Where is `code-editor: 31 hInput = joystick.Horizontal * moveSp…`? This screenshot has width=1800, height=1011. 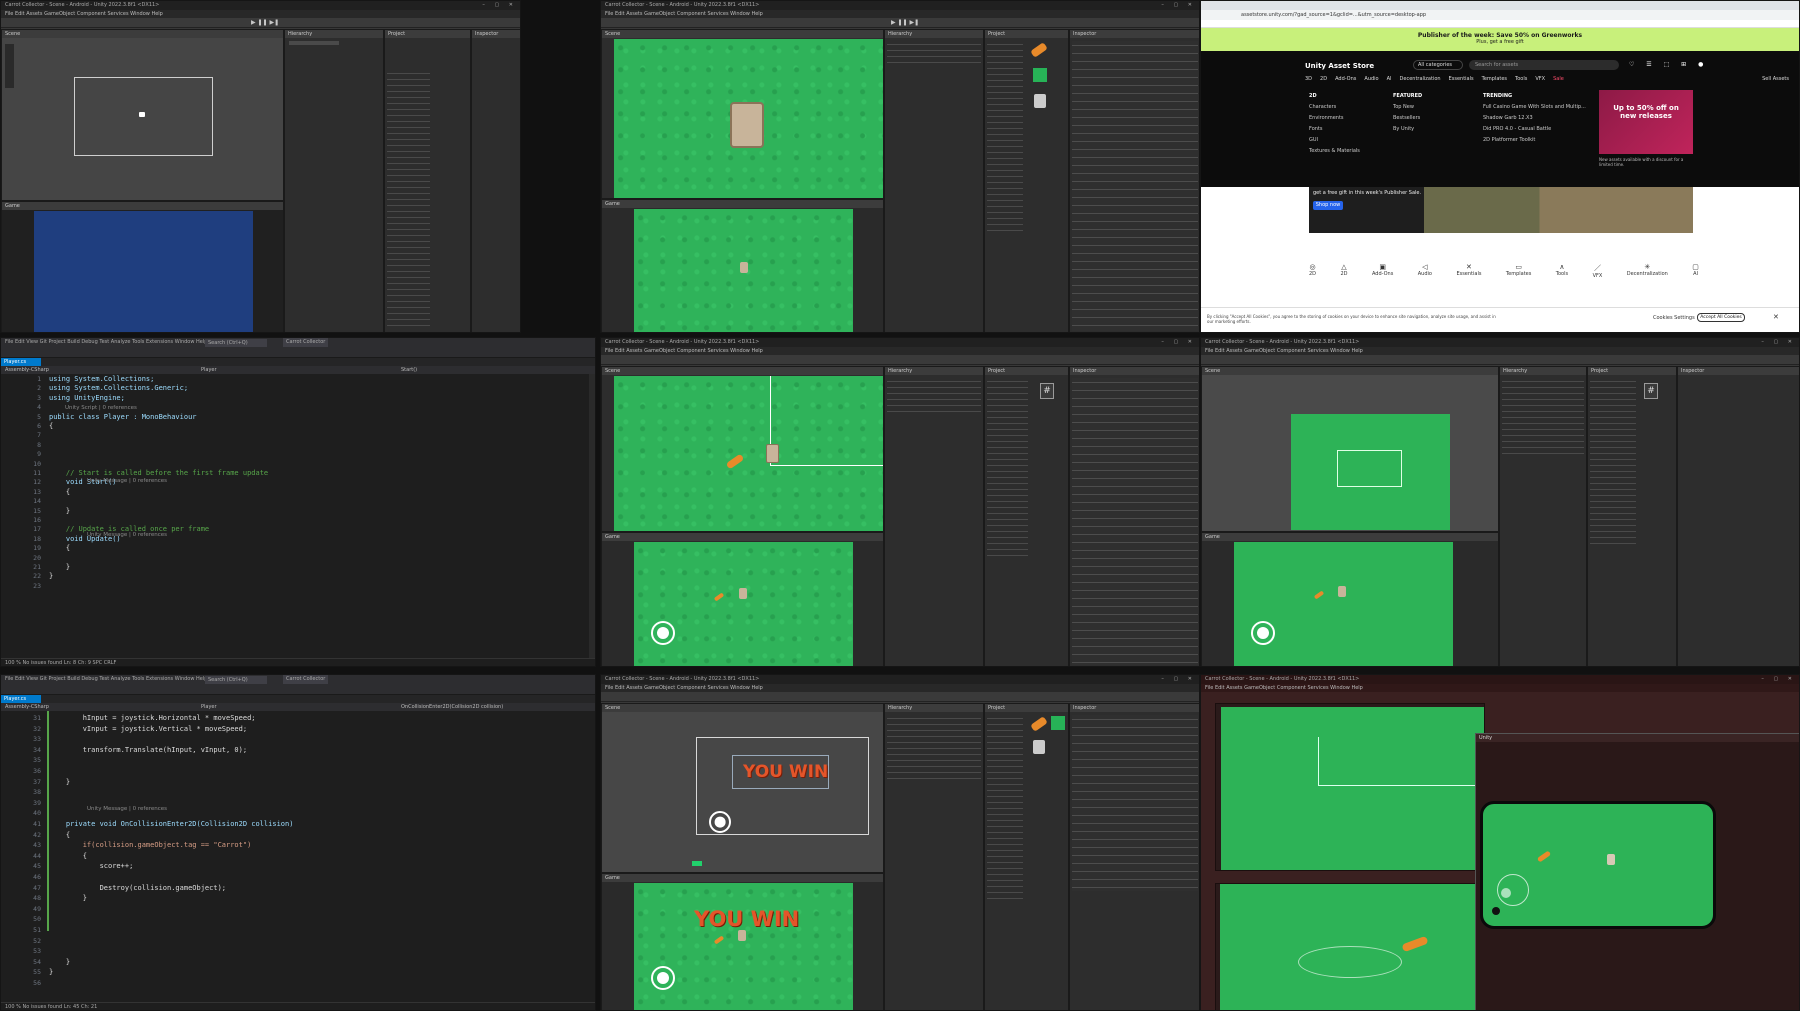
code-editor: 31 hInput = joystick.Horizontal * moveSp… is located at coordinates (296, 857).